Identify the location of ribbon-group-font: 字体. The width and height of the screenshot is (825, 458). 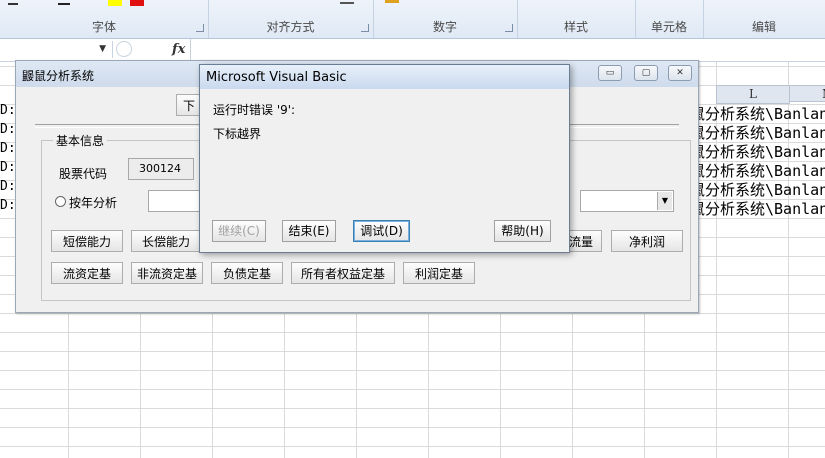
(104, 19).